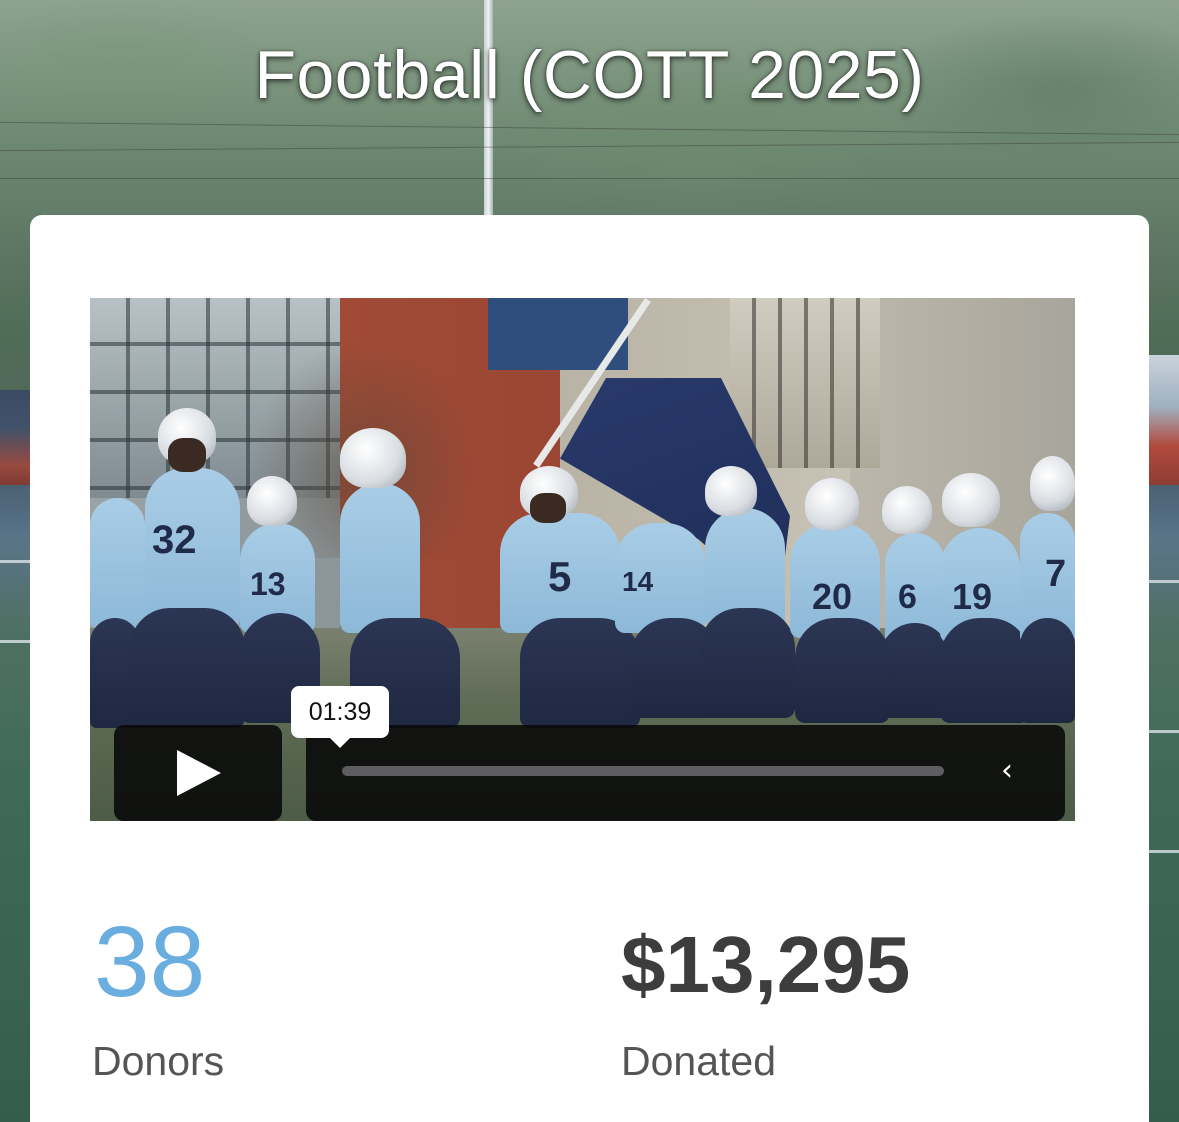 The width and height of the screenshot is (1179, 1122). I want to click on bleachers-left, so click(15, 437).